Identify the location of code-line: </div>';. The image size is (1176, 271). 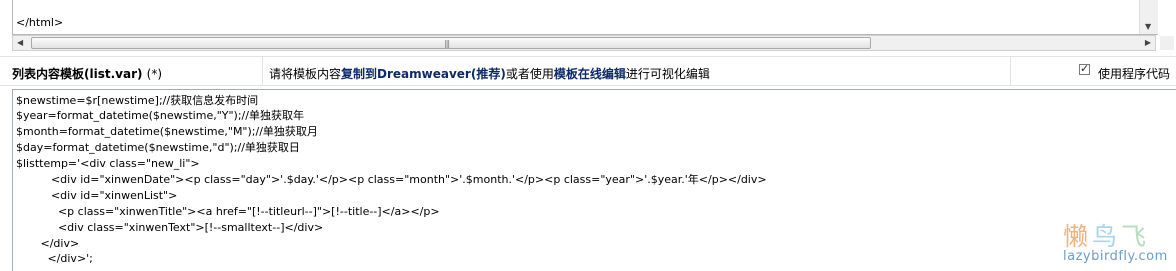
(54, 258).